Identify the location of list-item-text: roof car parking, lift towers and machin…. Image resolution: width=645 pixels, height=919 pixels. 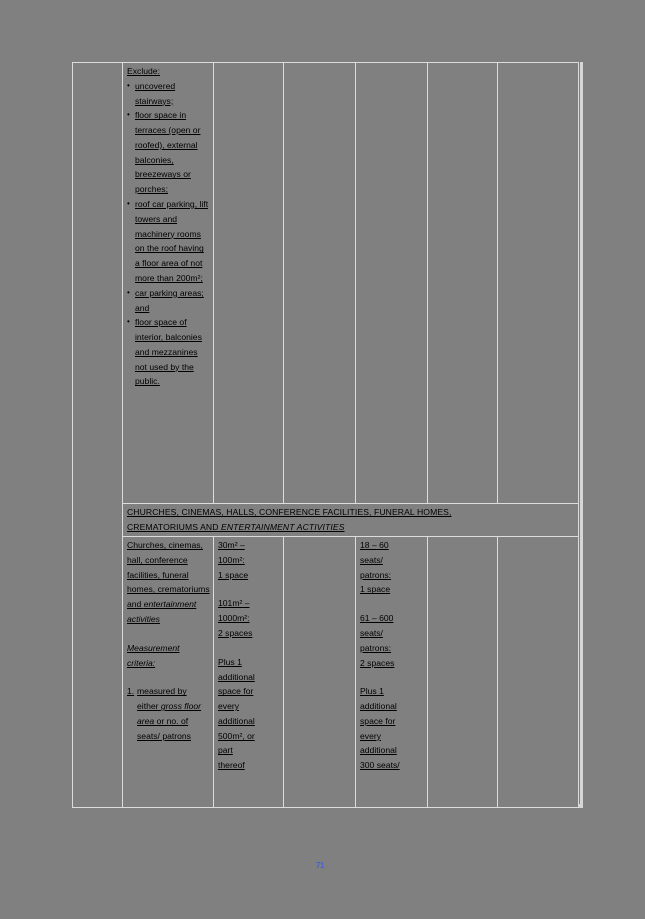
(172, 241).